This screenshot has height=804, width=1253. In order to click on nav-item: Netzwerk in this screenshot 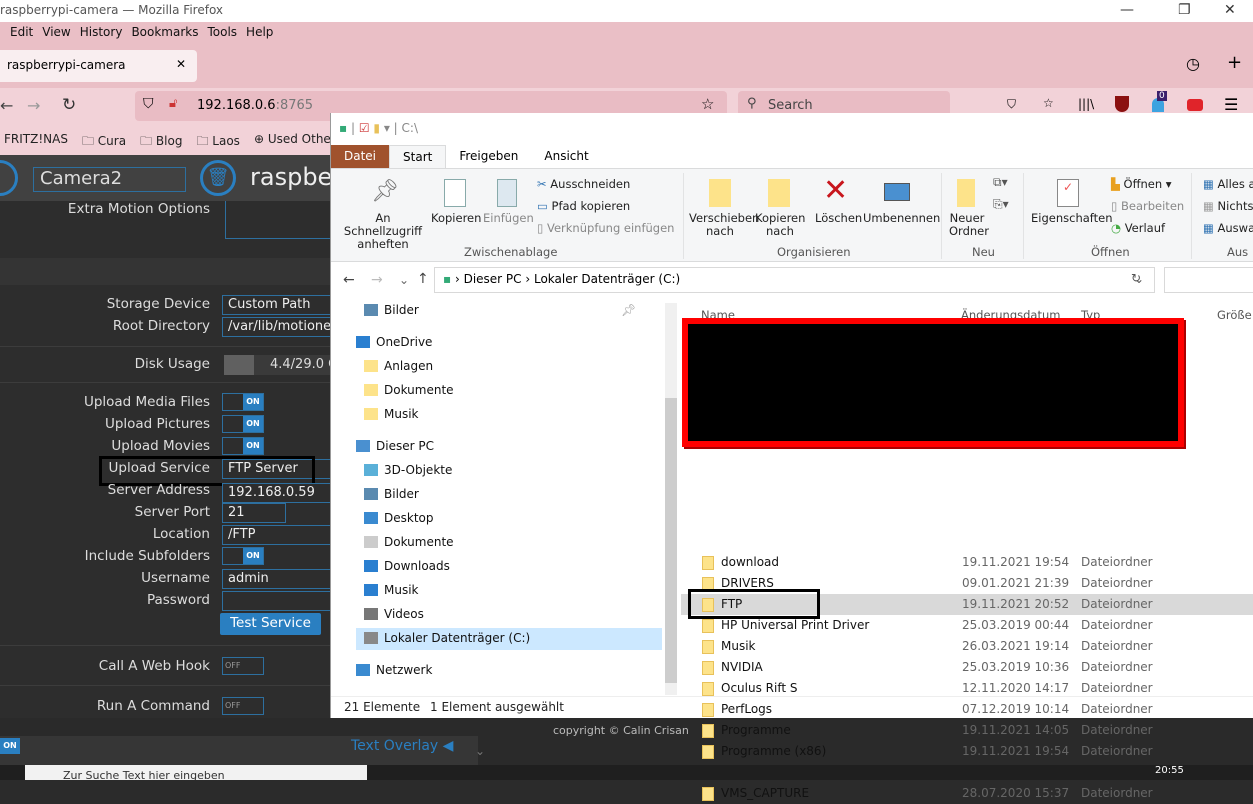, I will do `click(501, 671)`.